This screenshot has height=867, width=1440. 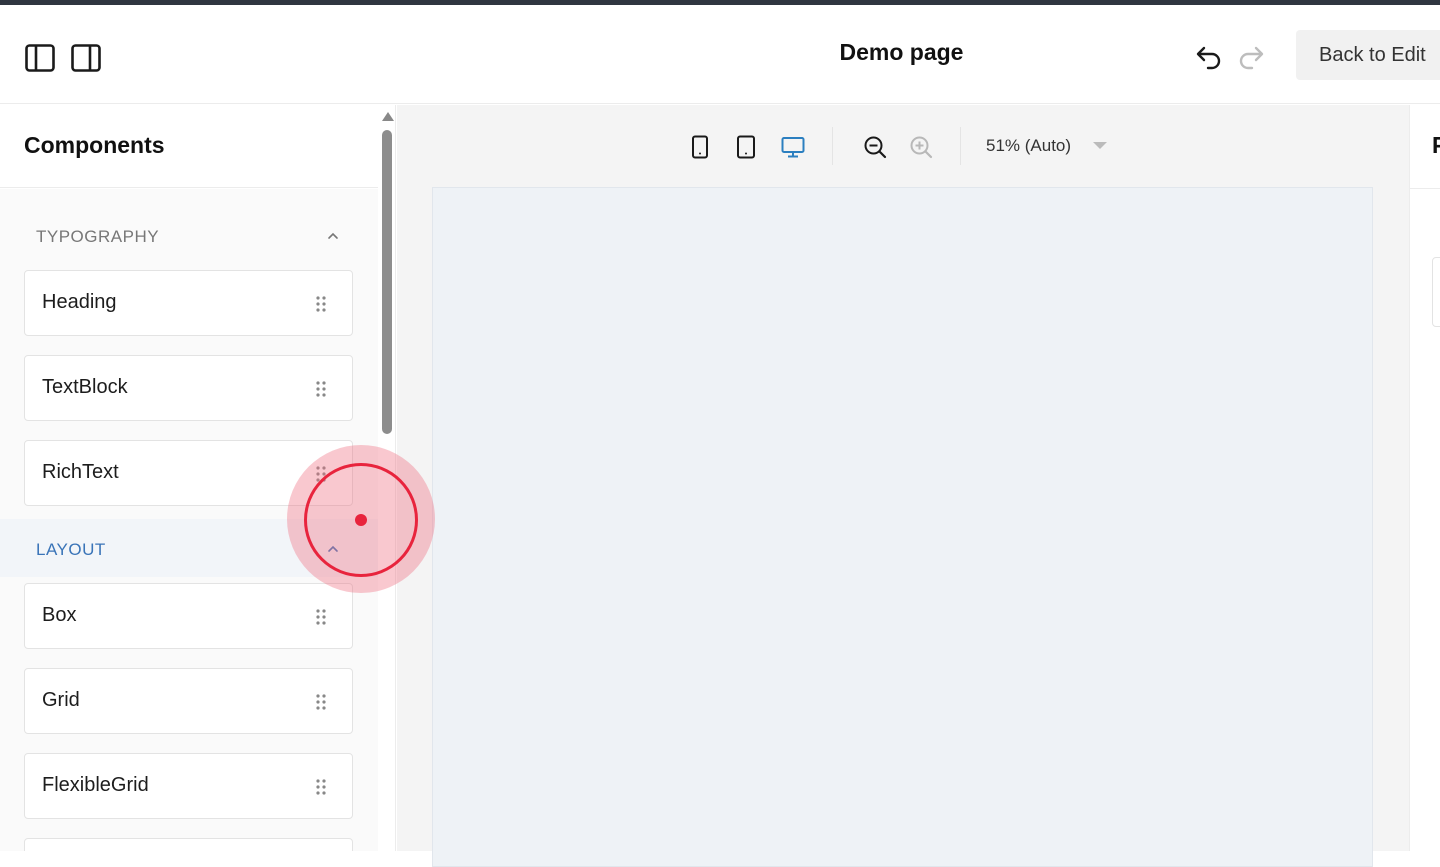 I want to click on properties-title: P, so click(x=1436, y=145).